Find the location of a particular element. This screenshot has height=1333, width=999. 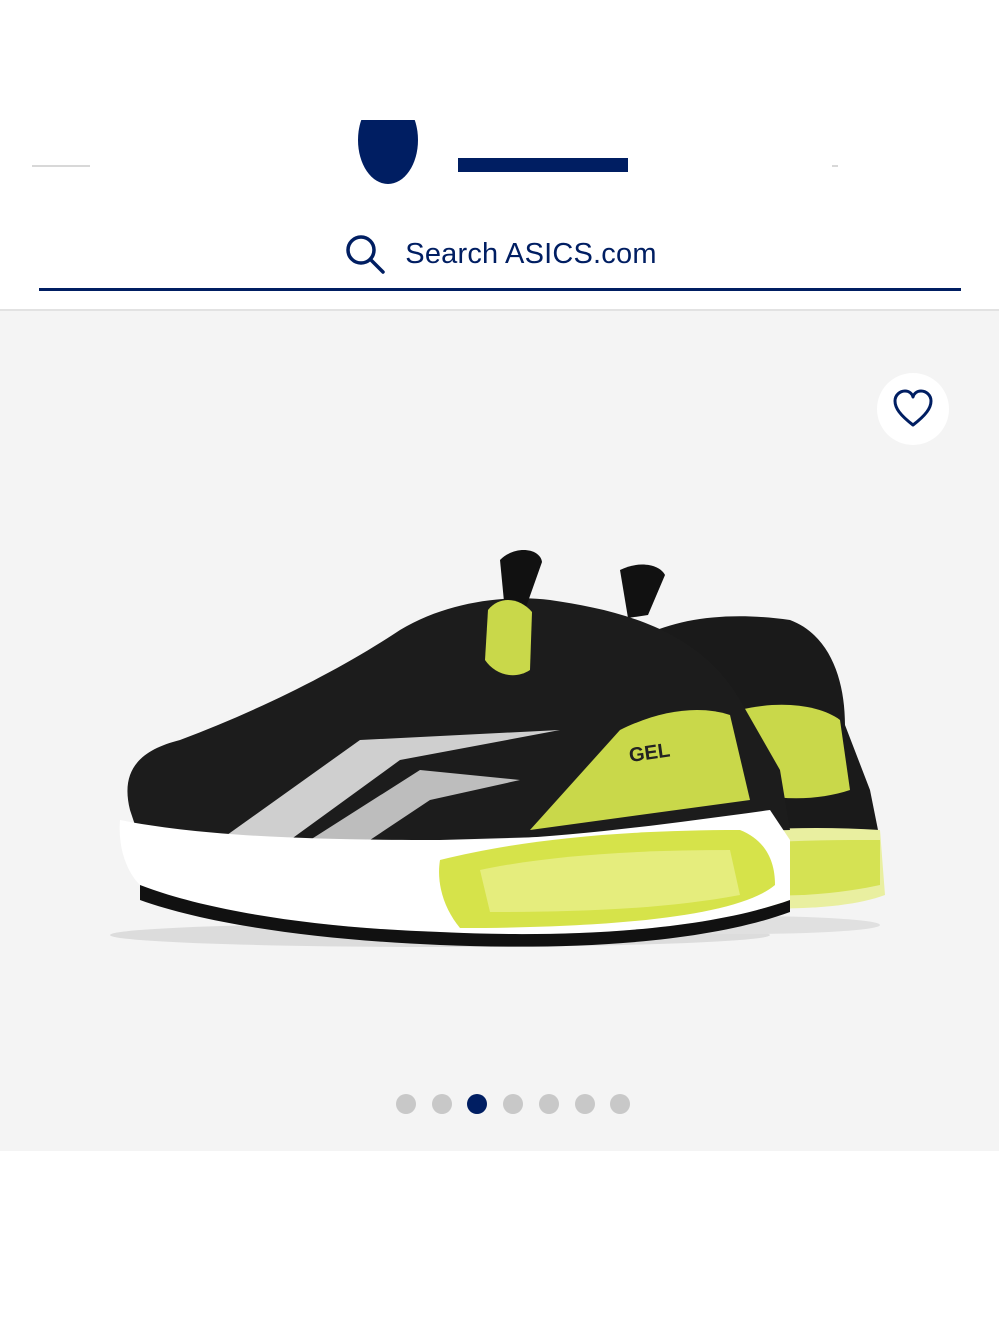

header-line-right is located at coordinates (835, 166).